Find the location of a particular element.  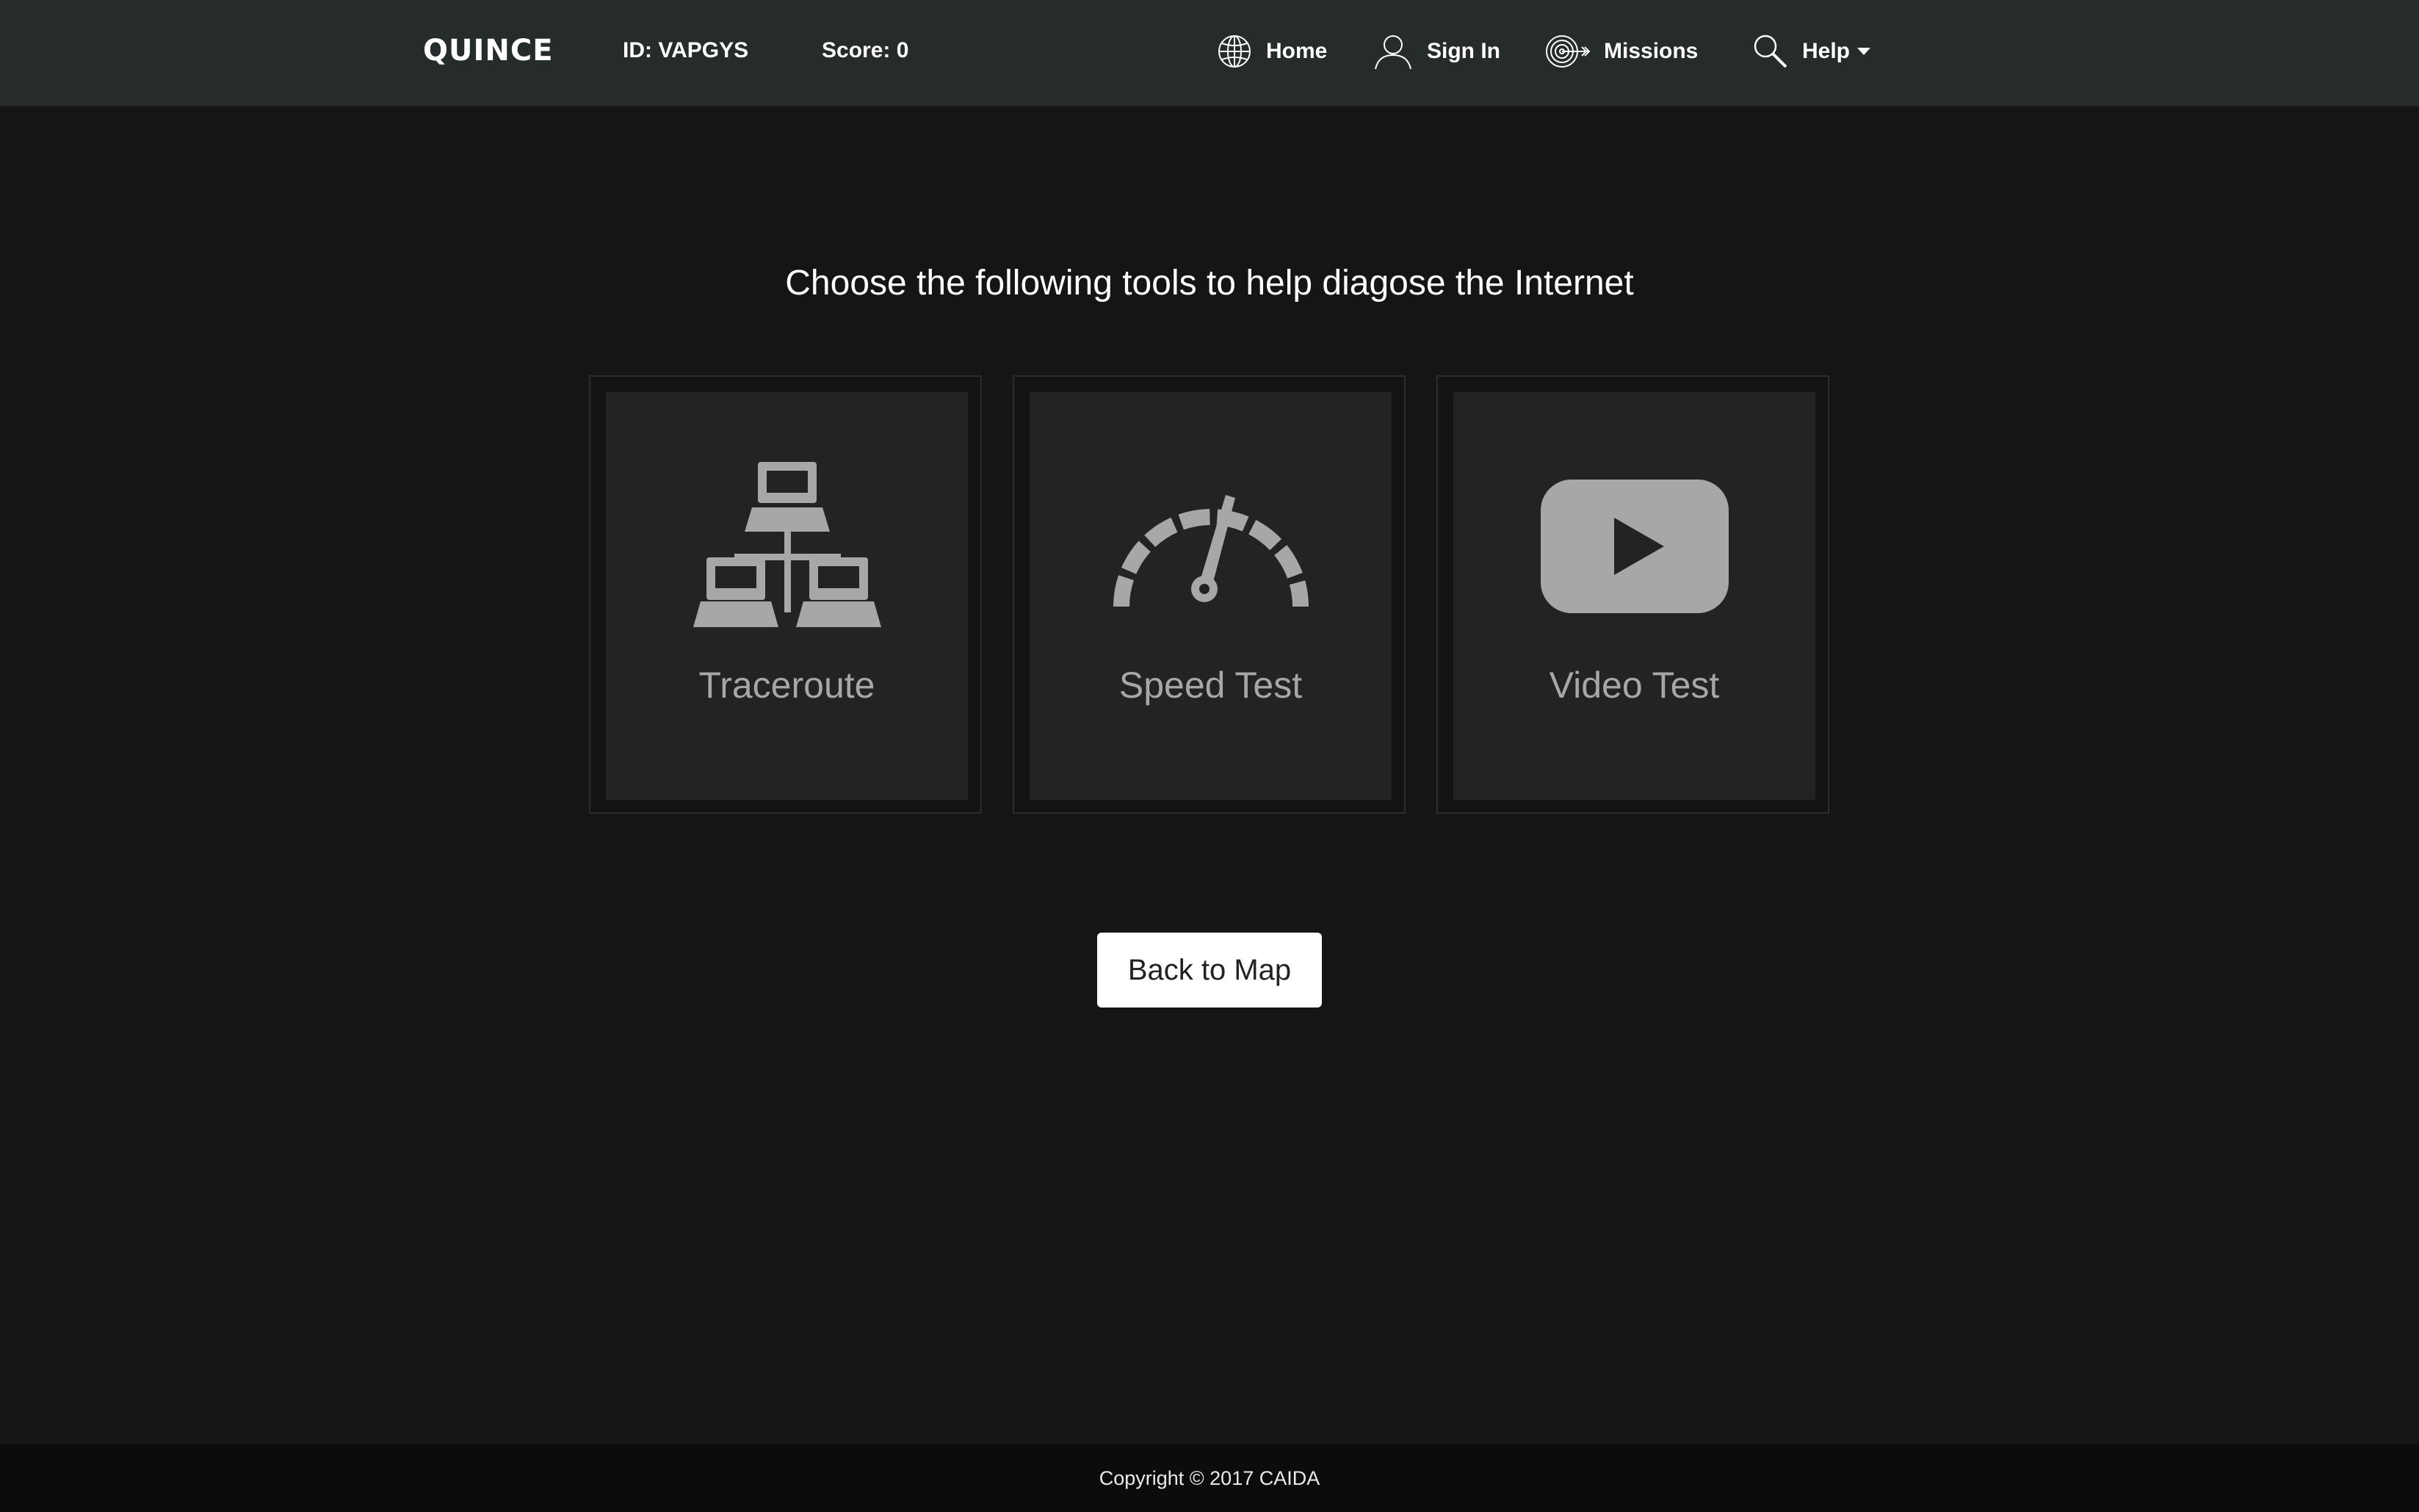

nav-home: Home is located at coordinates (1271, 51).